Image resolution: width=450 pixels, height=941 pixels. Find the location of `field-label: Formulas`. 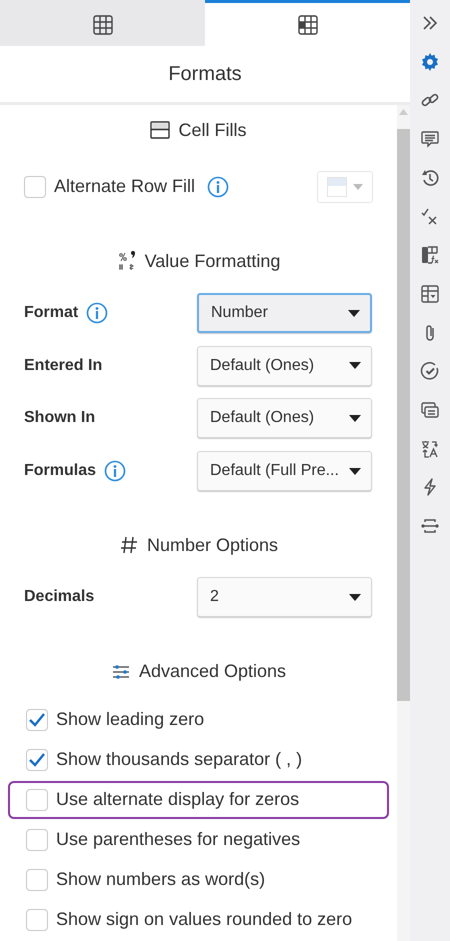

field-label: Formulas is located at coordinates (60, 471).